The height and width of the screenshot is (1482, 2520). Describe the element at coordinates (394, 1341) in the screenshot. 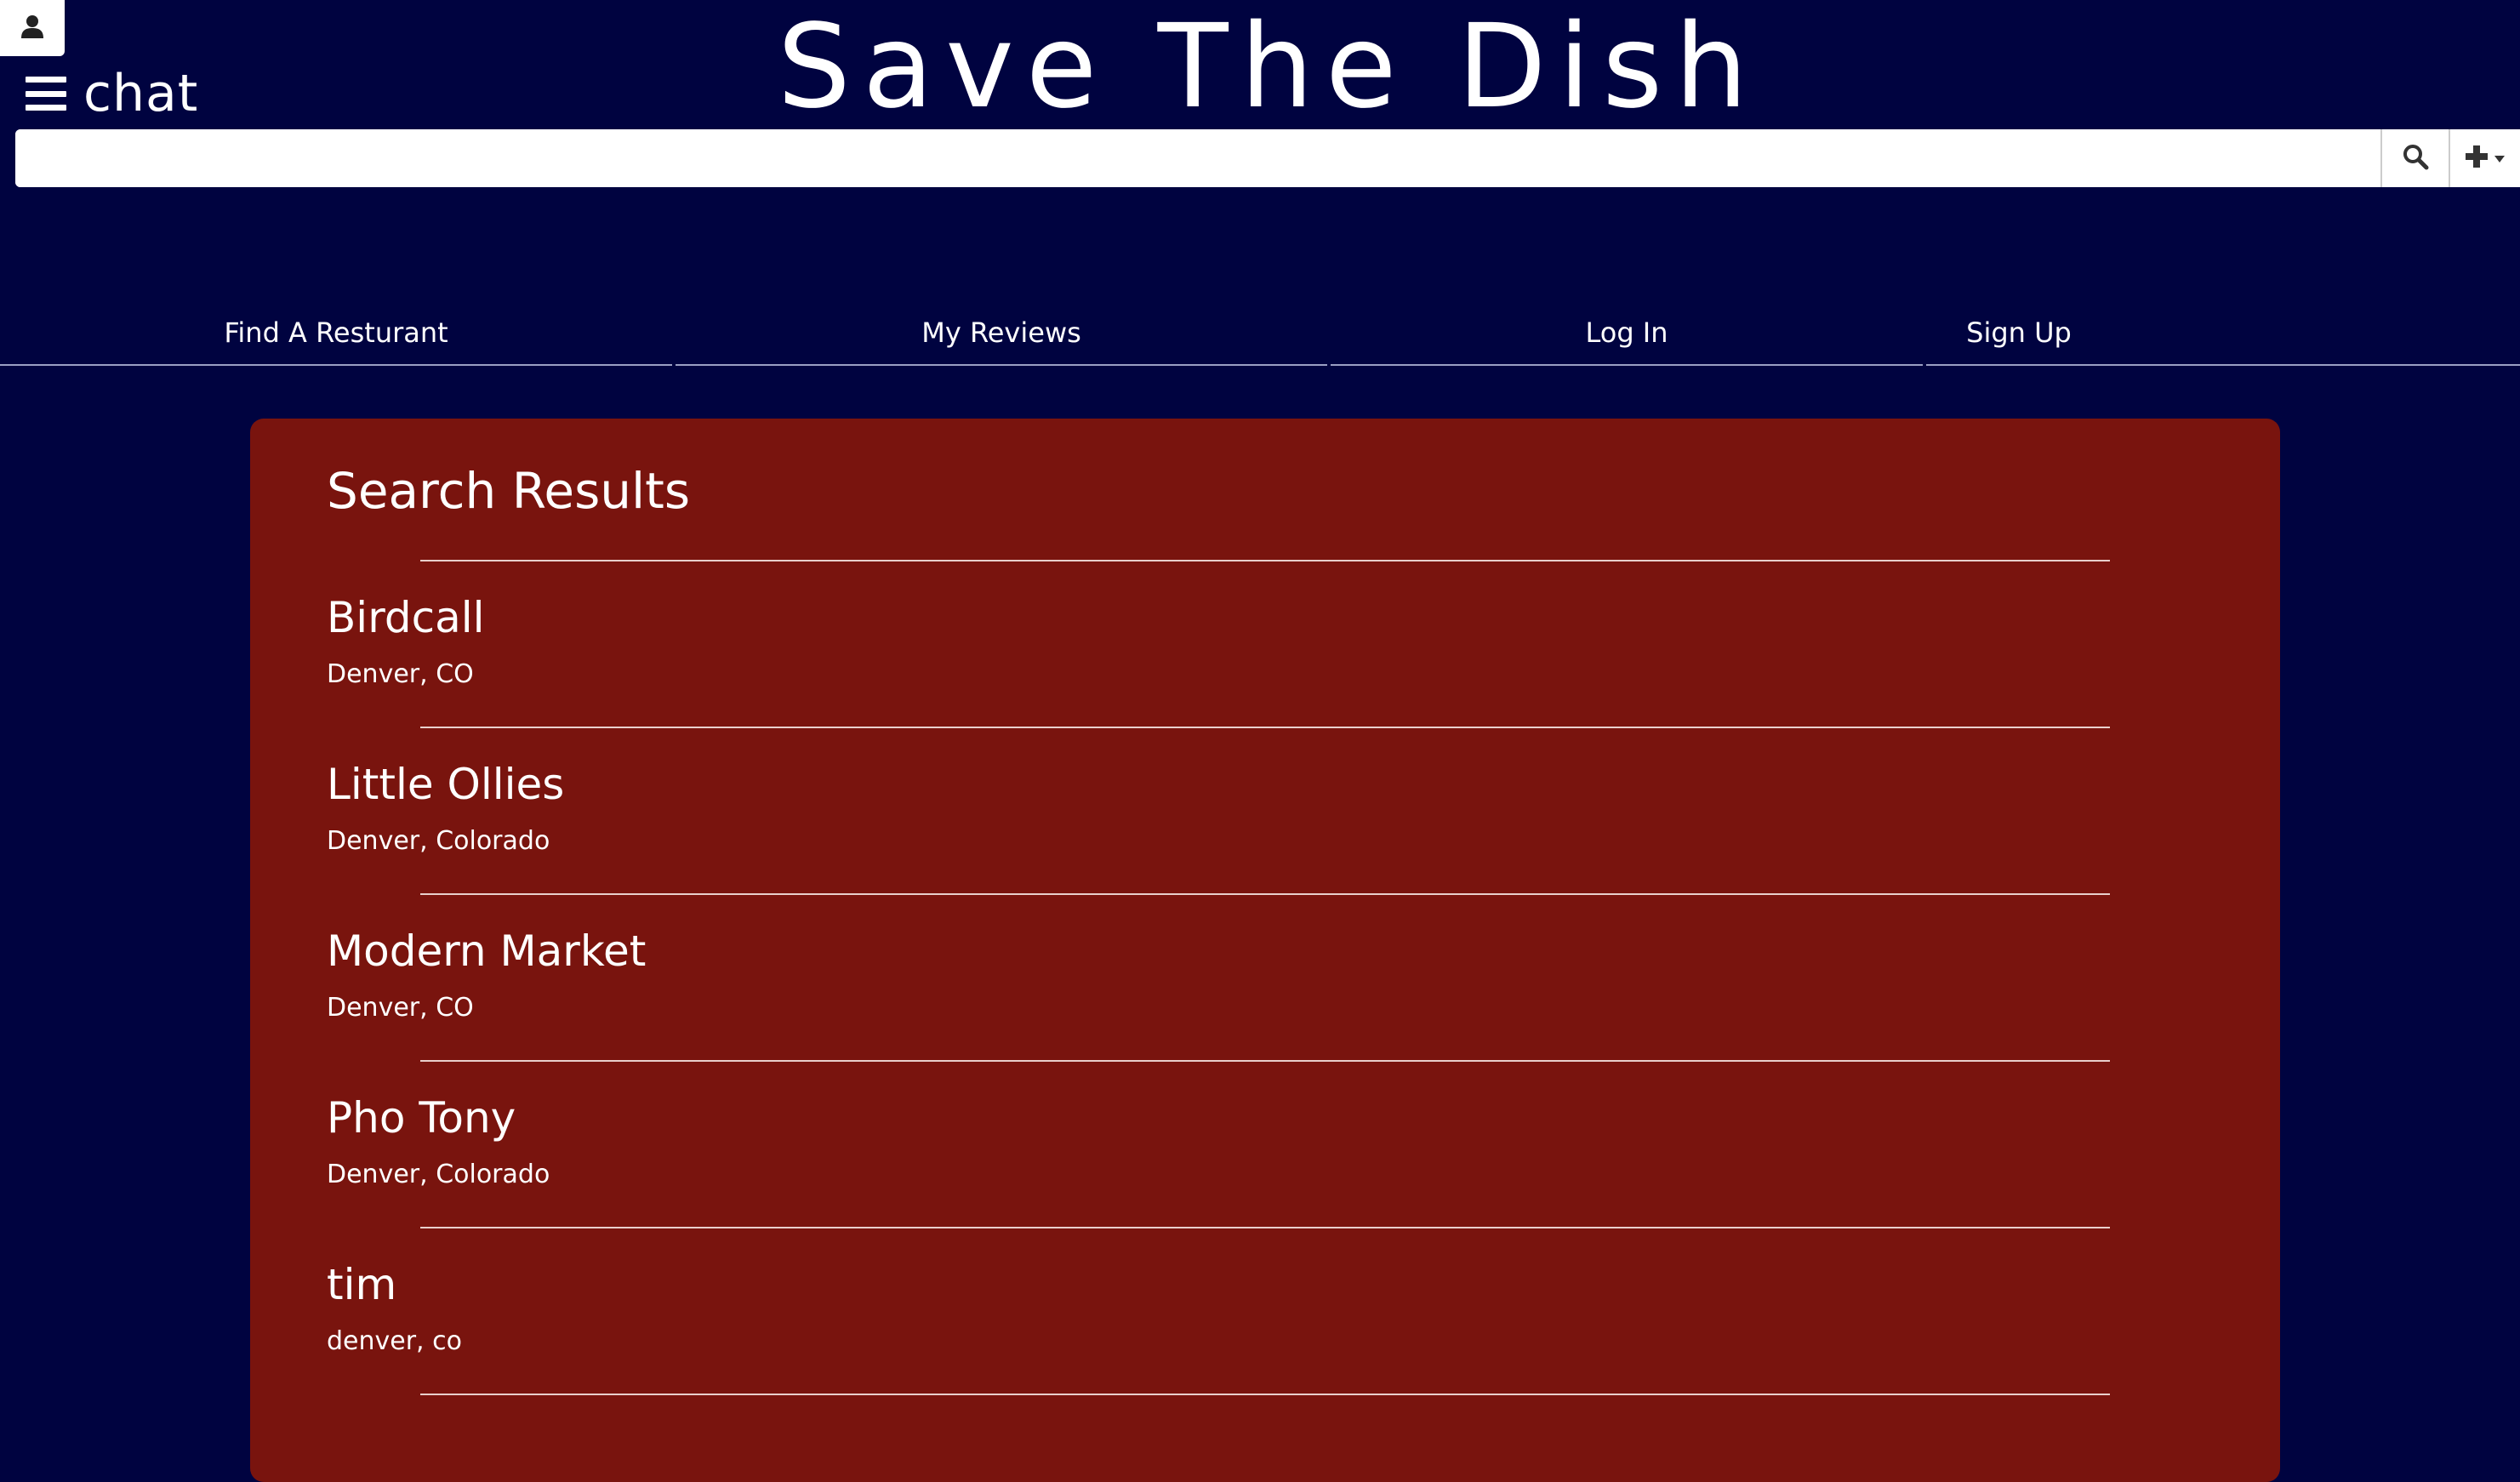

I see `restaurant-location: denver, co` at that location.